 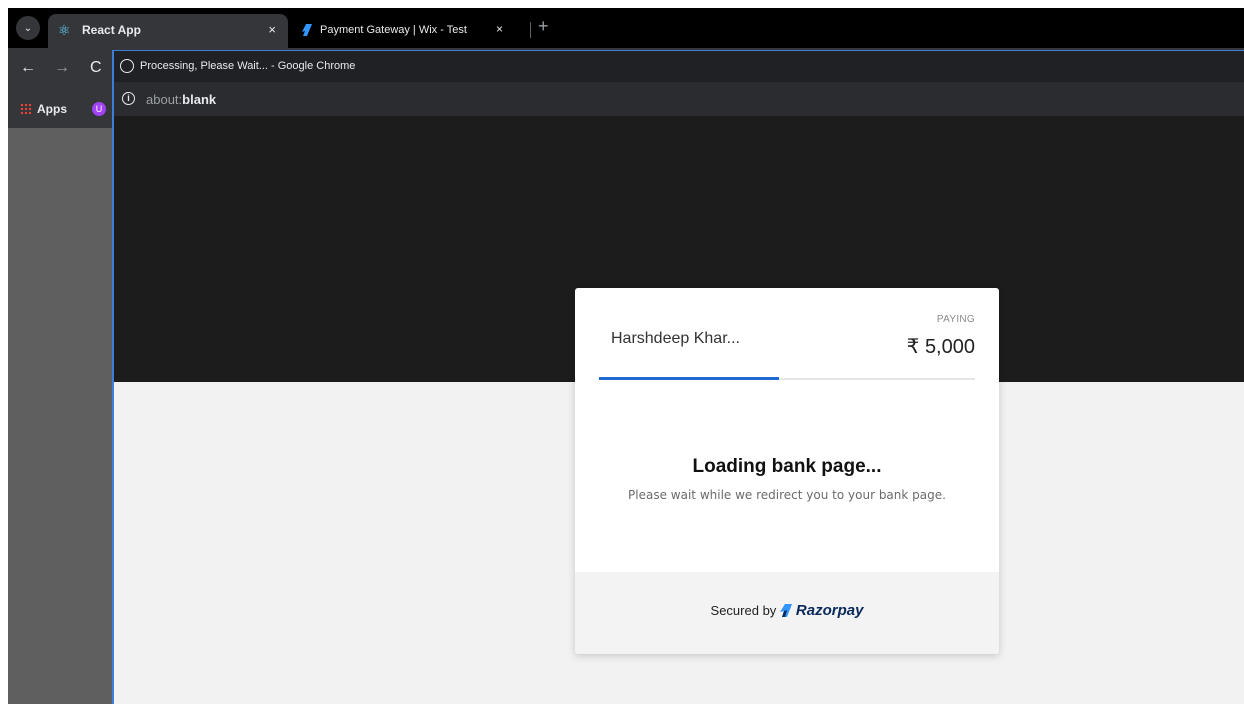 What do you see at coordinates (62, 68) in the screenshot?
I see `forward-arrow-icon: →` at bounding box center [62, 68].